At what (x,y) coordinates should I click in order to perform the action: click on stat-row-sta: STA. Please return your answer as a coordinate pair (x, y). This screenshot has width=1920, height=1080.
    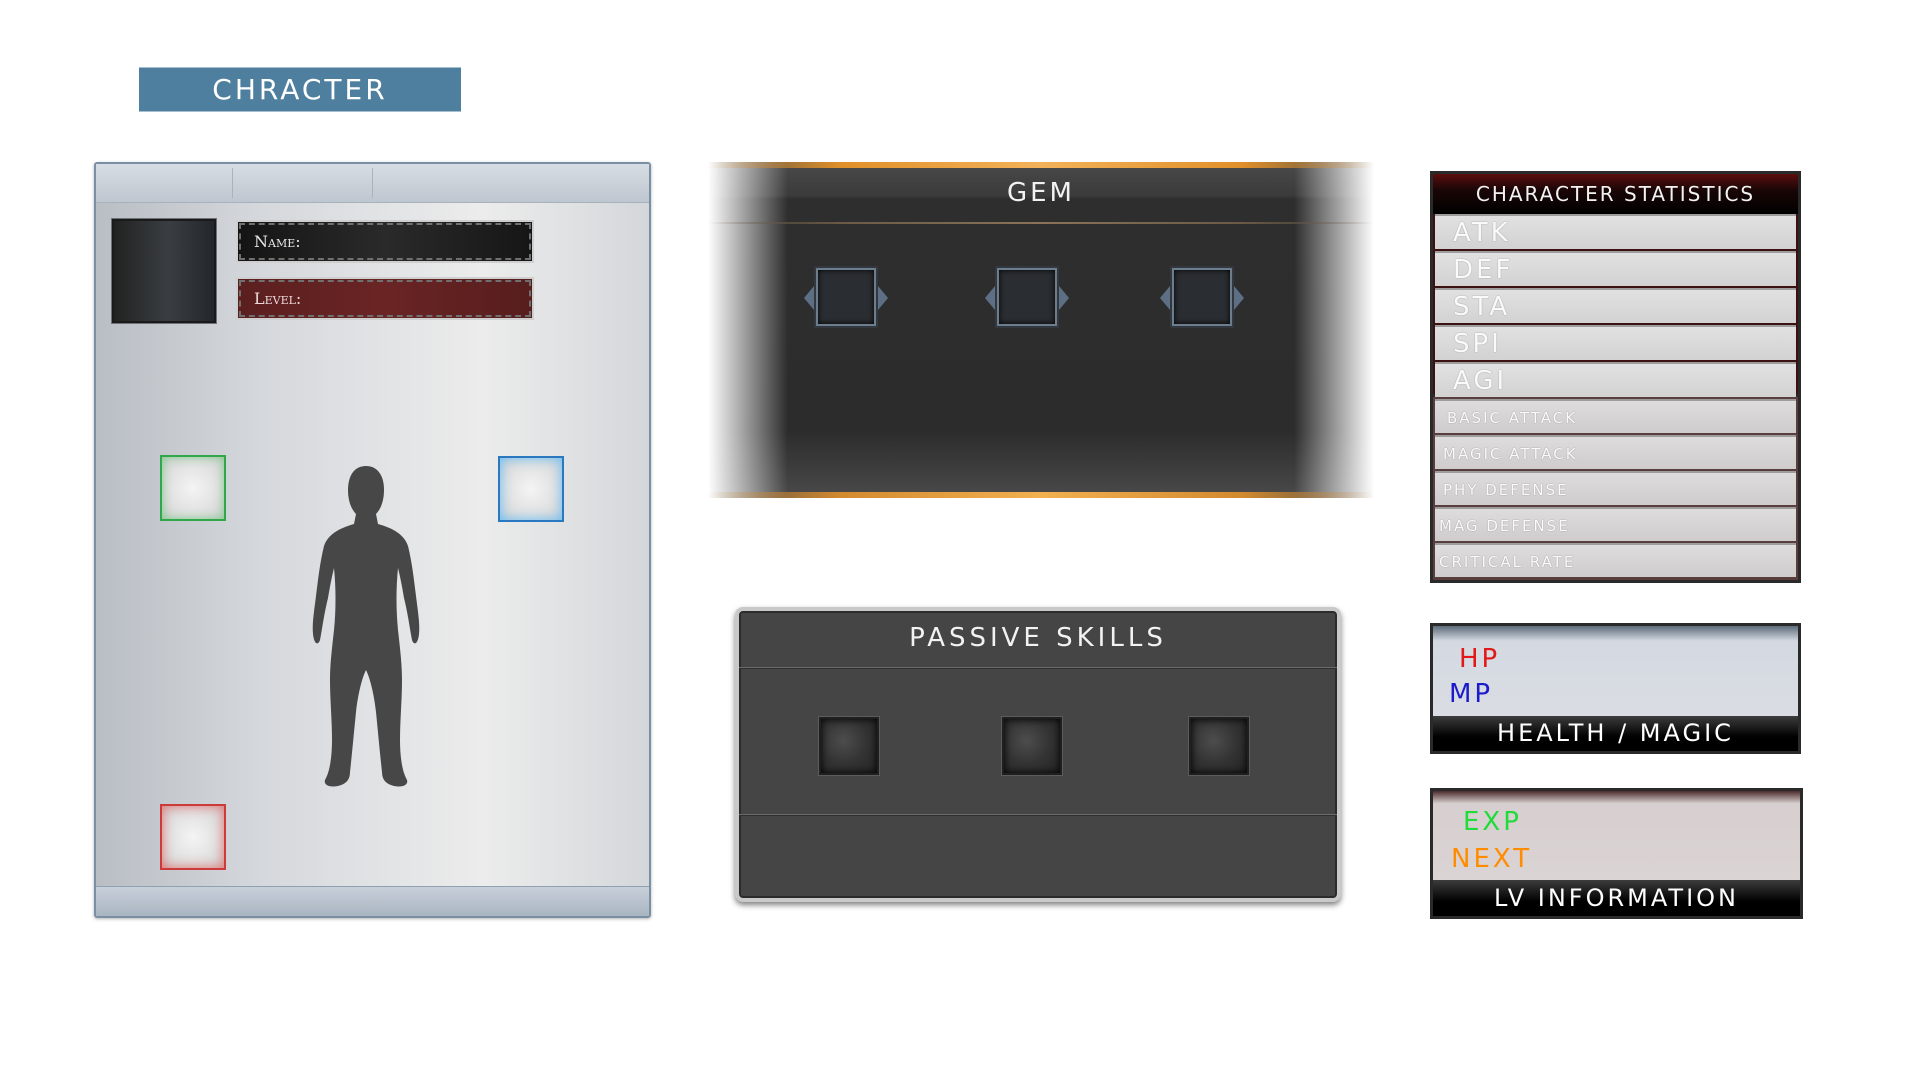
    Looking at the image, I should click on (1615, 305).